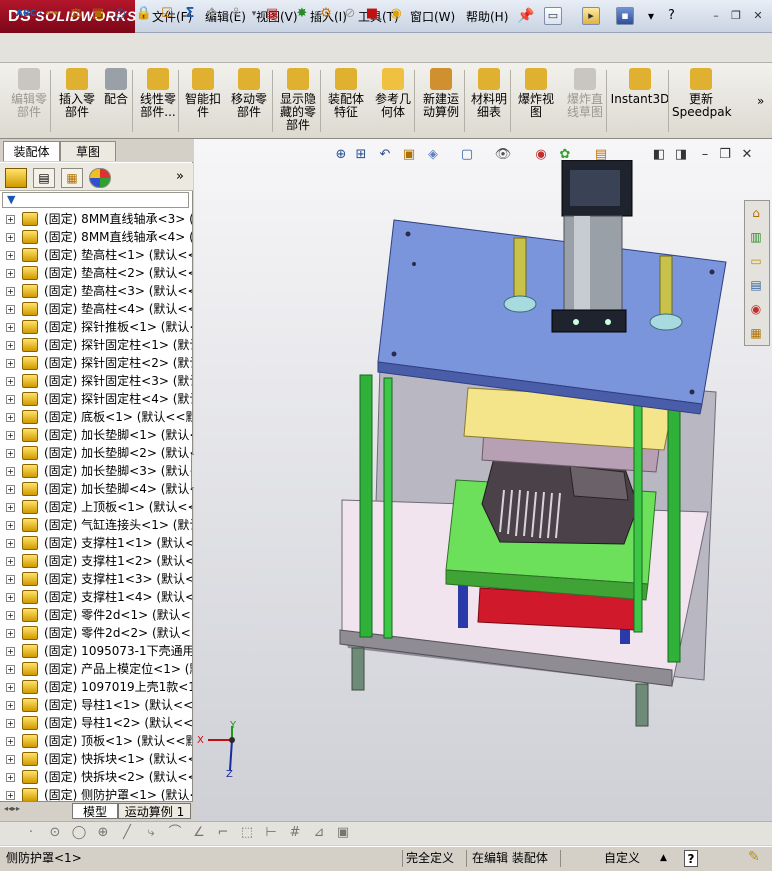  Describe the element at coordinates (302, 14) in the screenshot. I see `explode-icon: ✸` at that location.